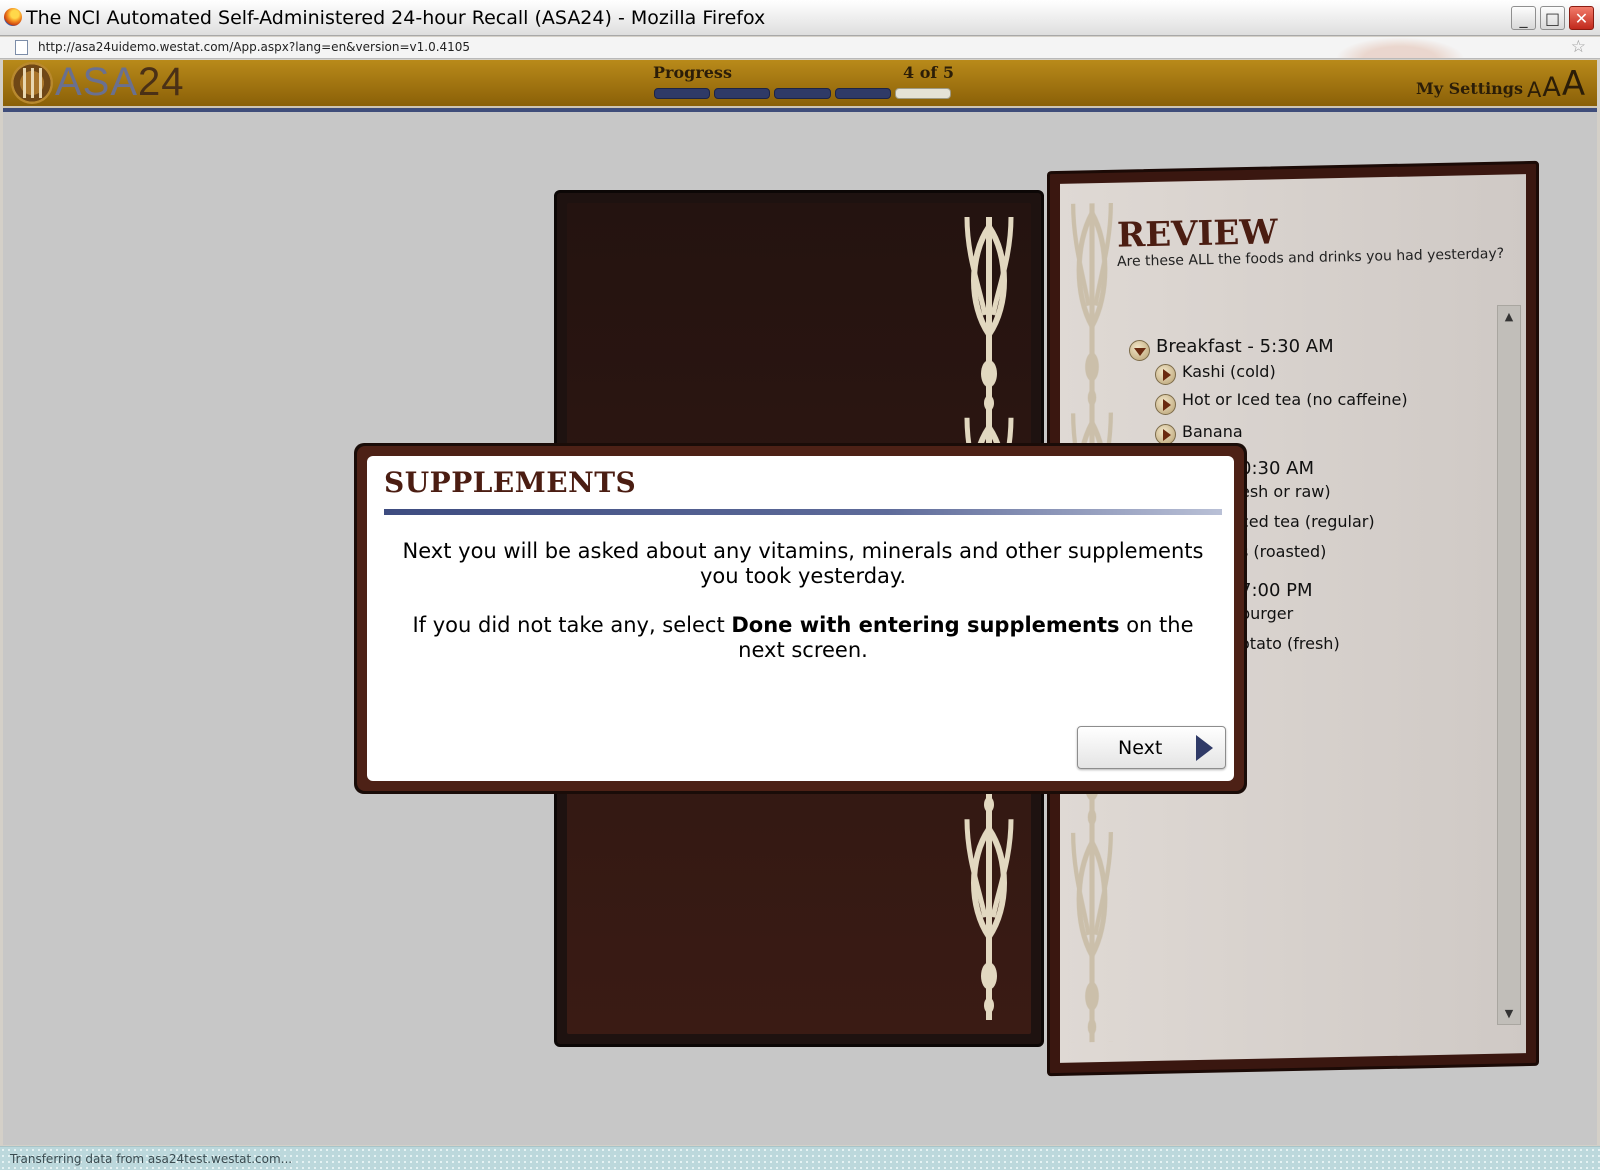 This screenshot has height=1170, width=1600. I want to click on food-item: Kashi (cold), so click(1229, 371).